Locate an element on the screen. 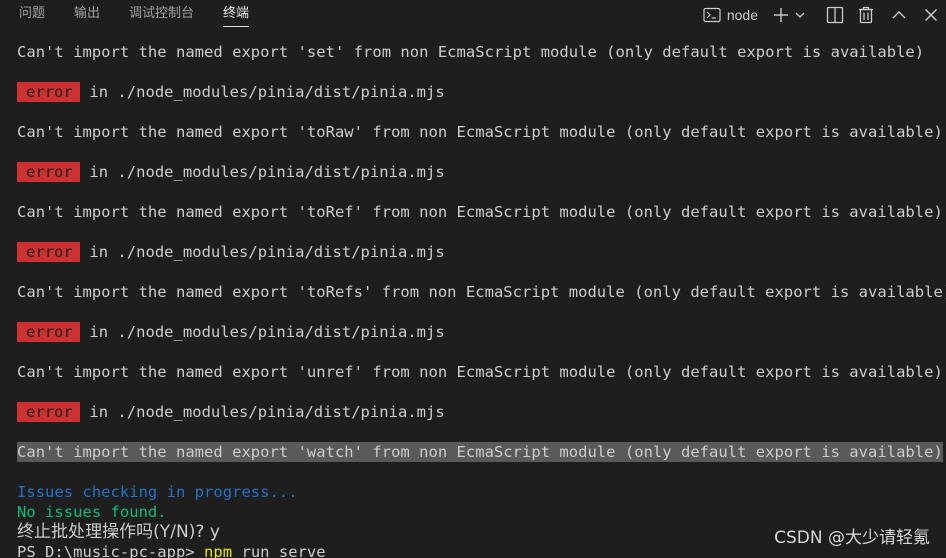 The width and height of the screenshot is (946, 558). chevron-down-icon is located at coordinates (800, 15).